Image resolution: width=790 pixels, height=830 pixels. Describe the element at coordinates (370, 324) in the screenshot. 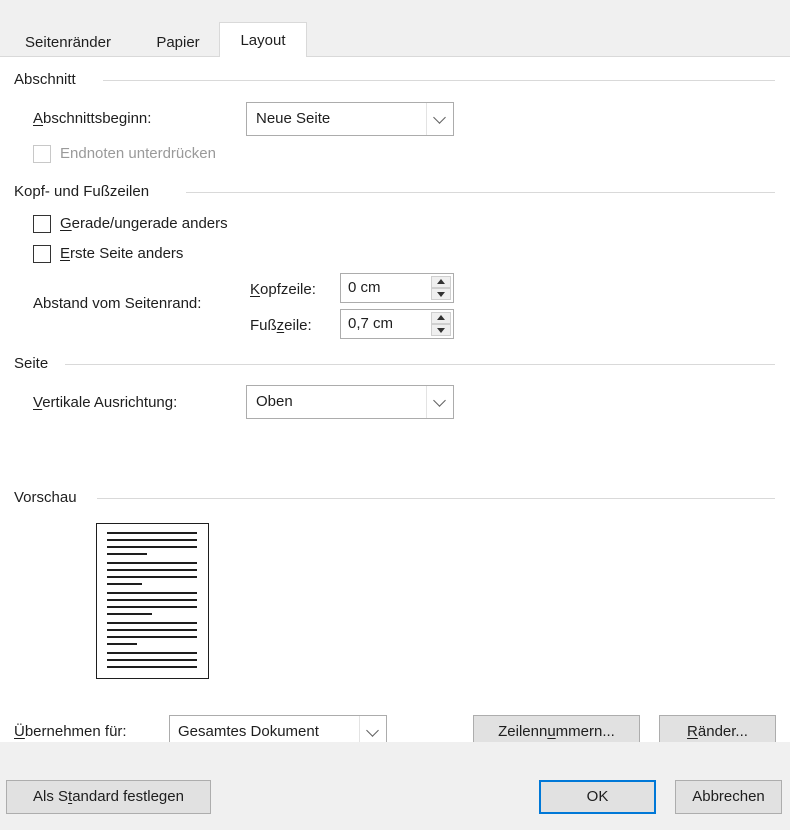

I see `fusszeile-value: 0,7 cm` at that location.